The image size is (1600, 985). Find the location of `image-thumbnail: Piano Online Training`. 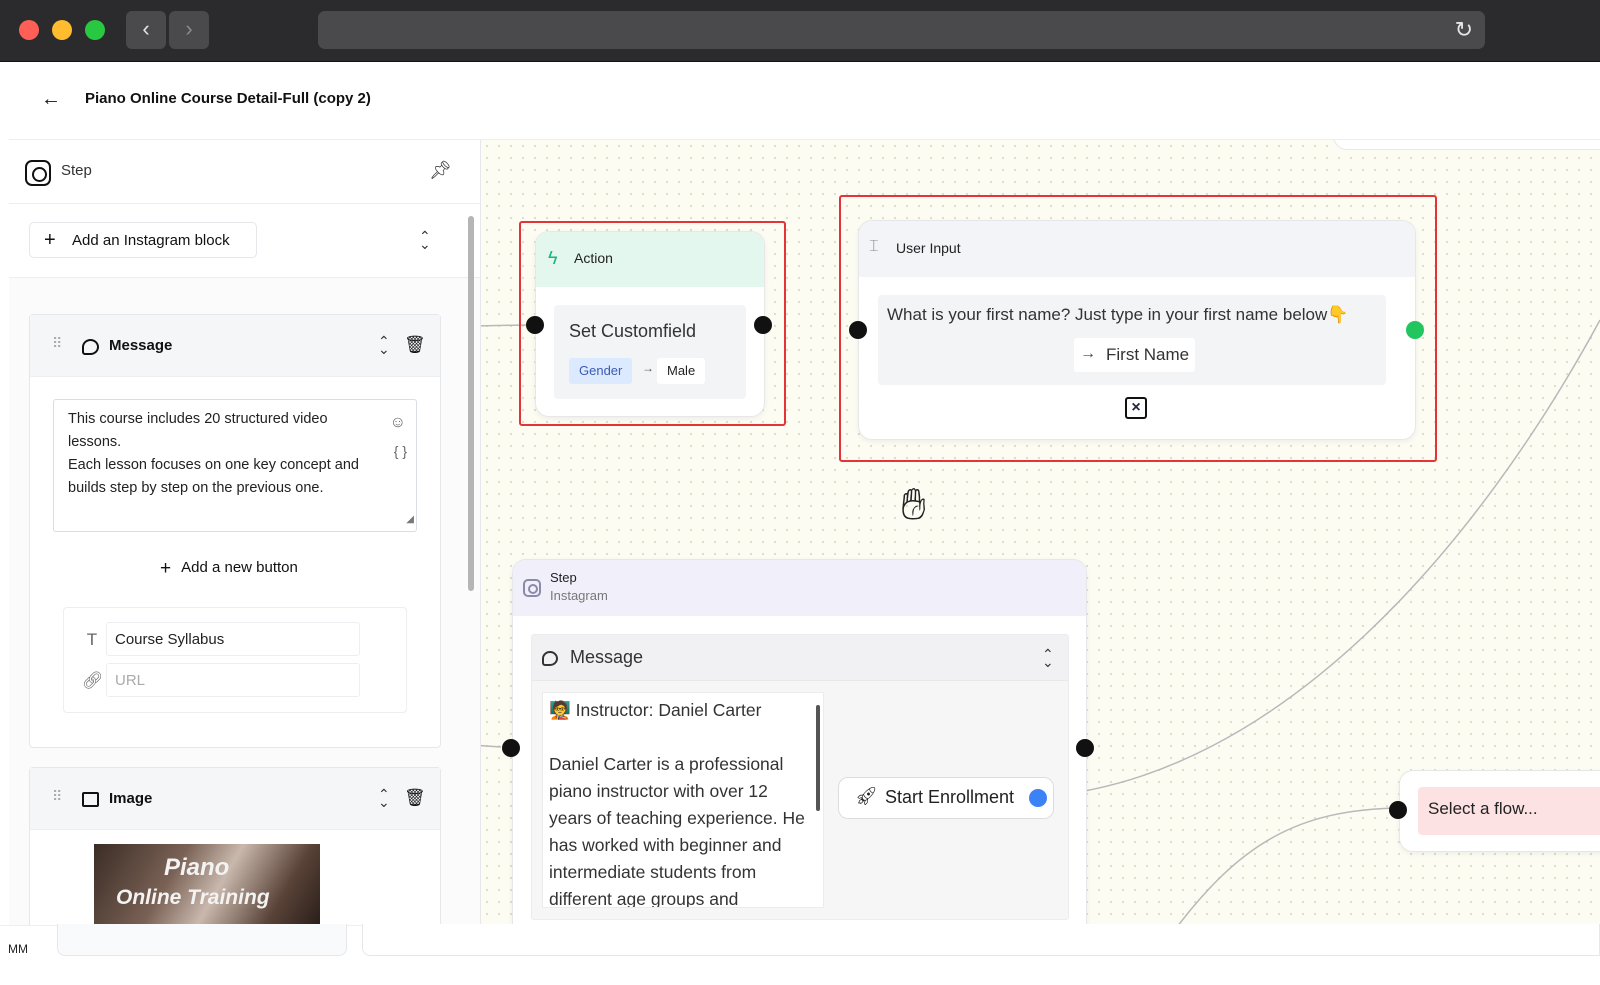

image-thumbnail: Piano Online Training is located at coordinates (207, 884).